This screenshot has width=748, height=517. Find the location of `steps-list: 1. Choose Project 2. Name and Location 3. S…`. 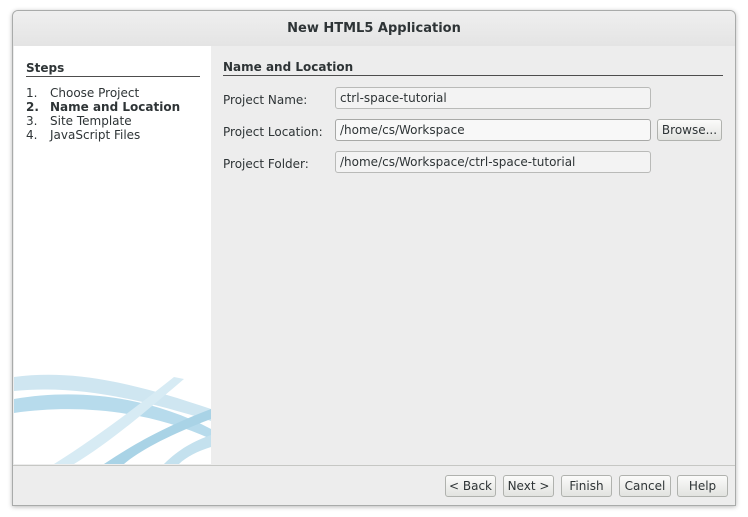

steps-list: 1. Choose Project 2. Name and Location 3. S… is located at coordinates (103, 114).